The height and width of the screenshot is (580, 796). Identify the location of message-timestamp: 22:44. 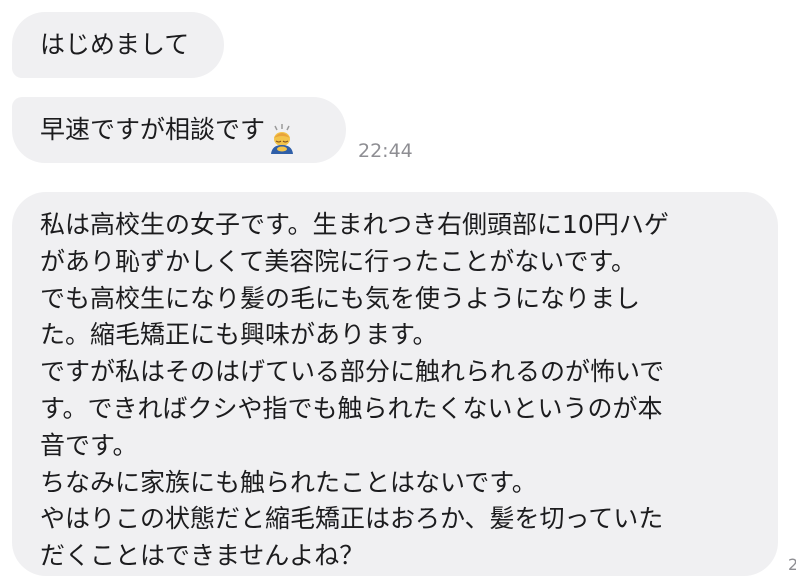
(385, 151).